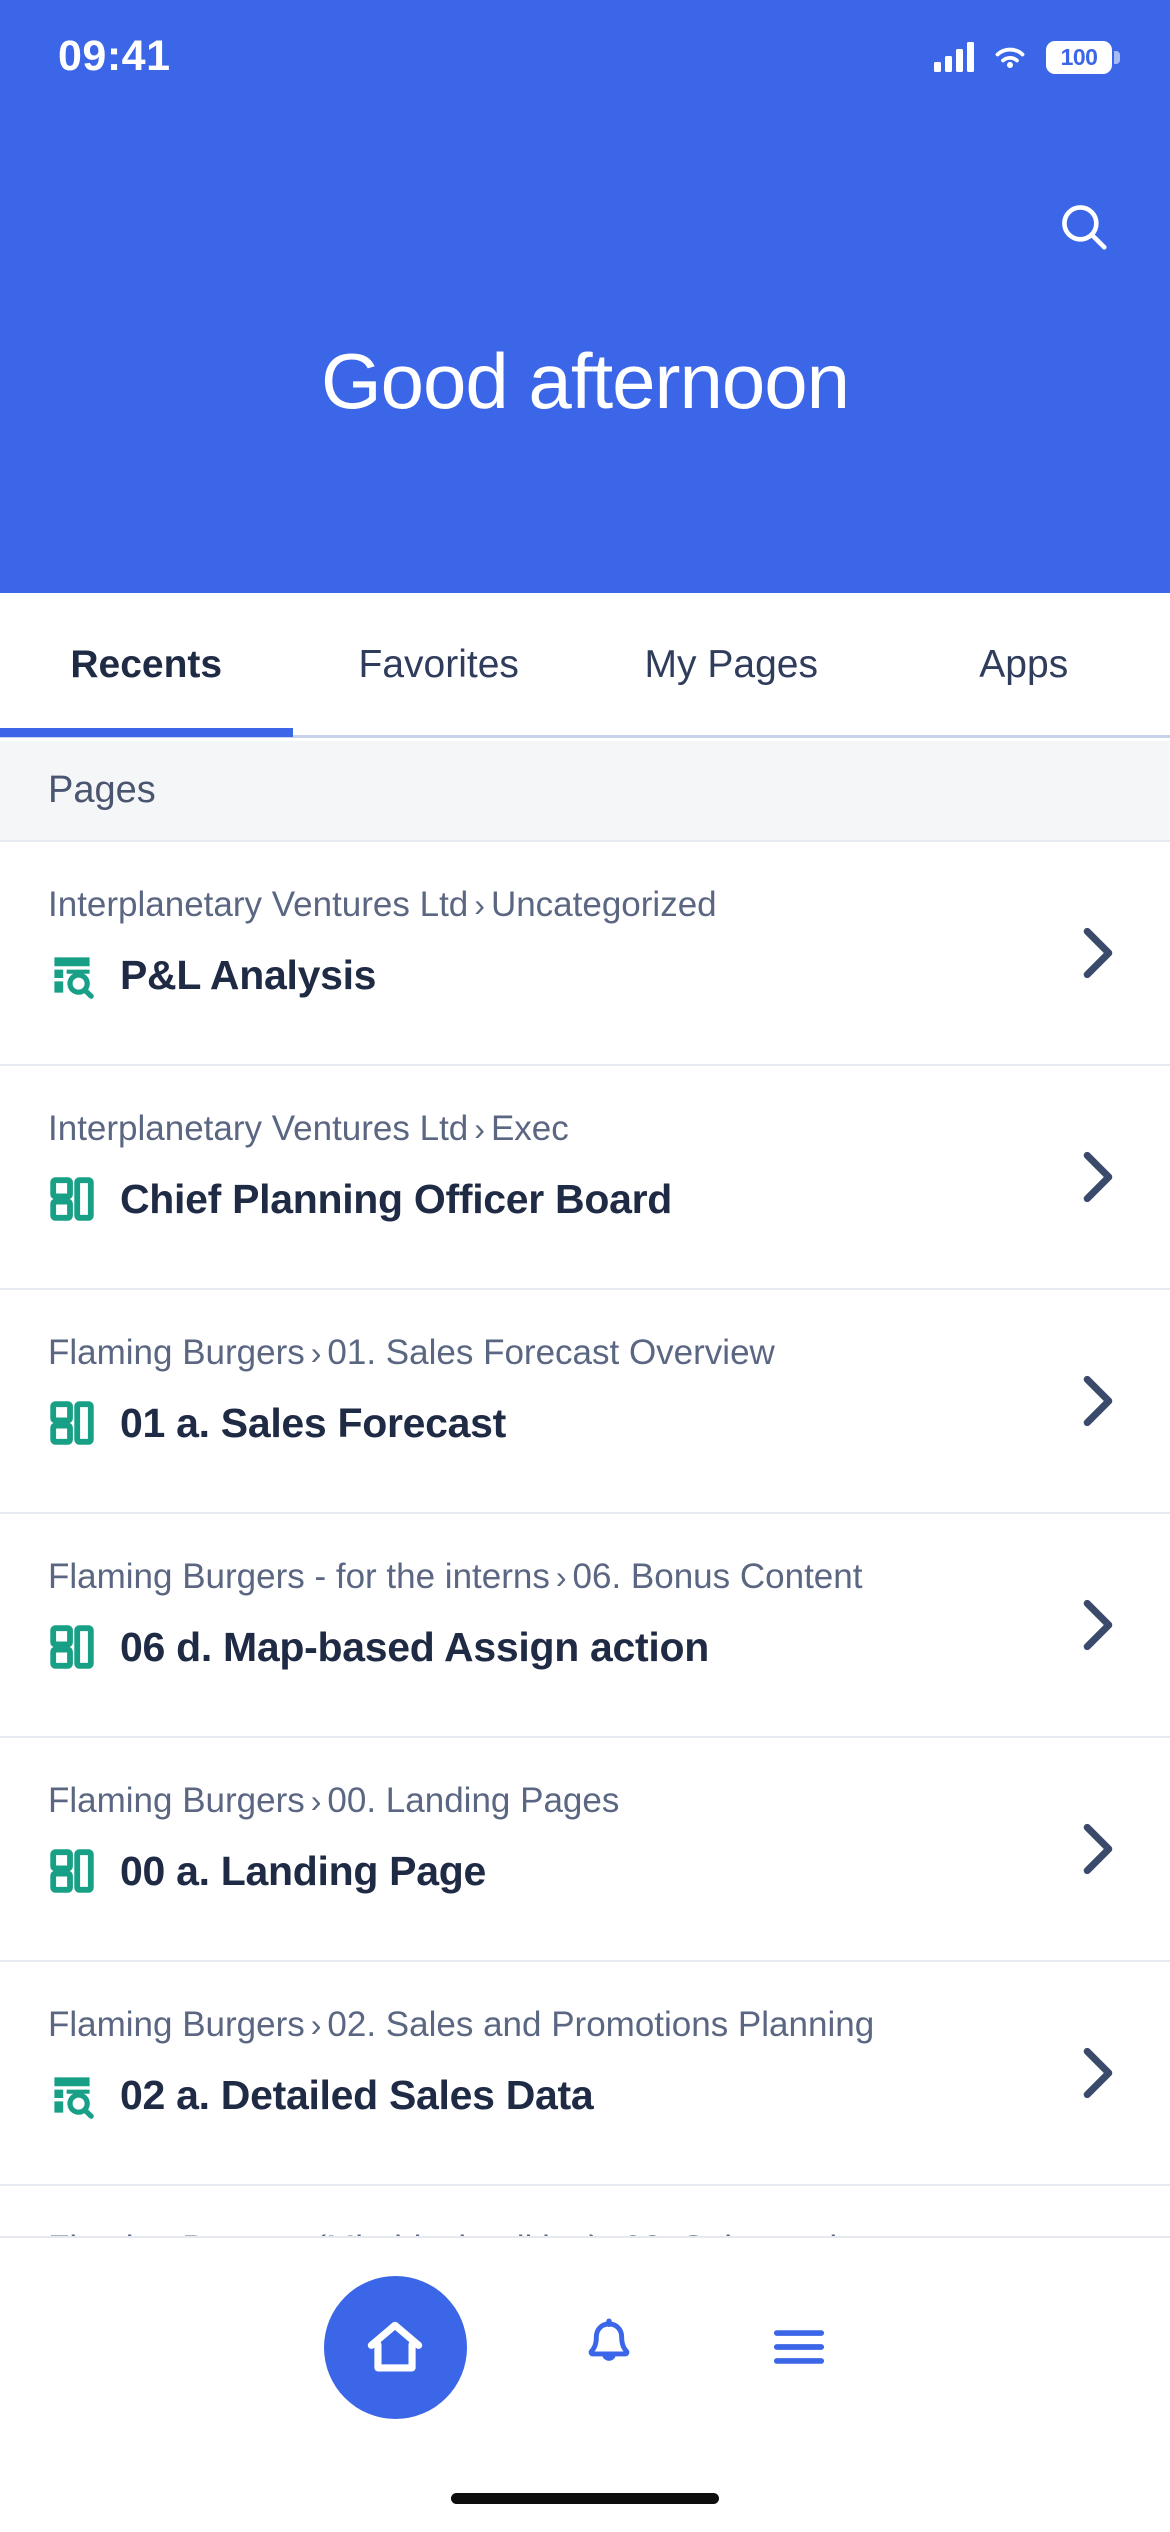  Describe the element at coordinates (303, 1870) in the screenshot. I see `list-item-title: 00 a. Landing Page` at that location.